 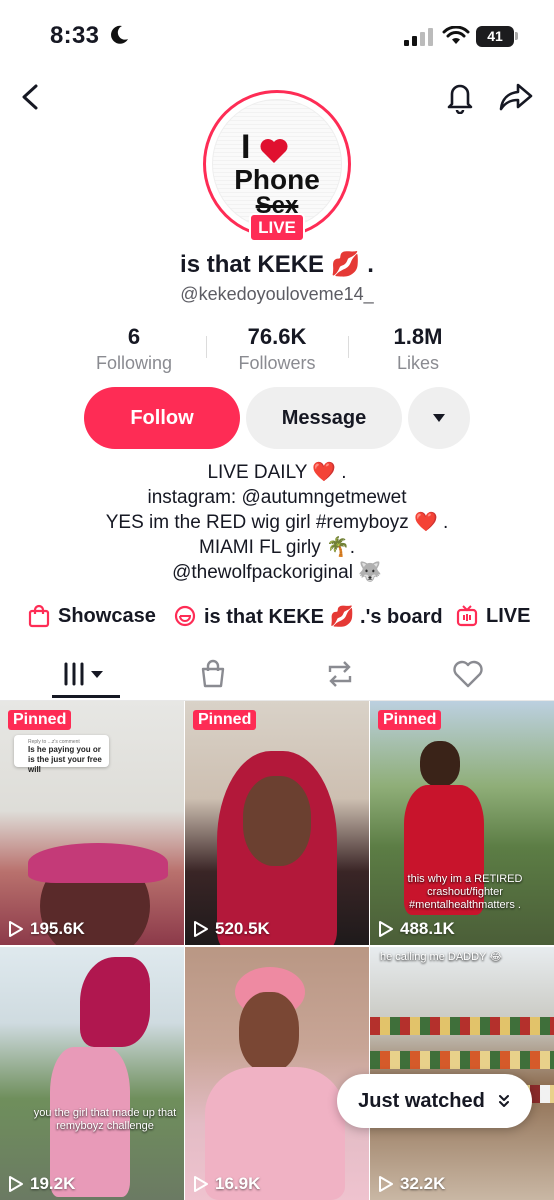 I want to click on back-arrow-icon, so click(x=31, y=97).